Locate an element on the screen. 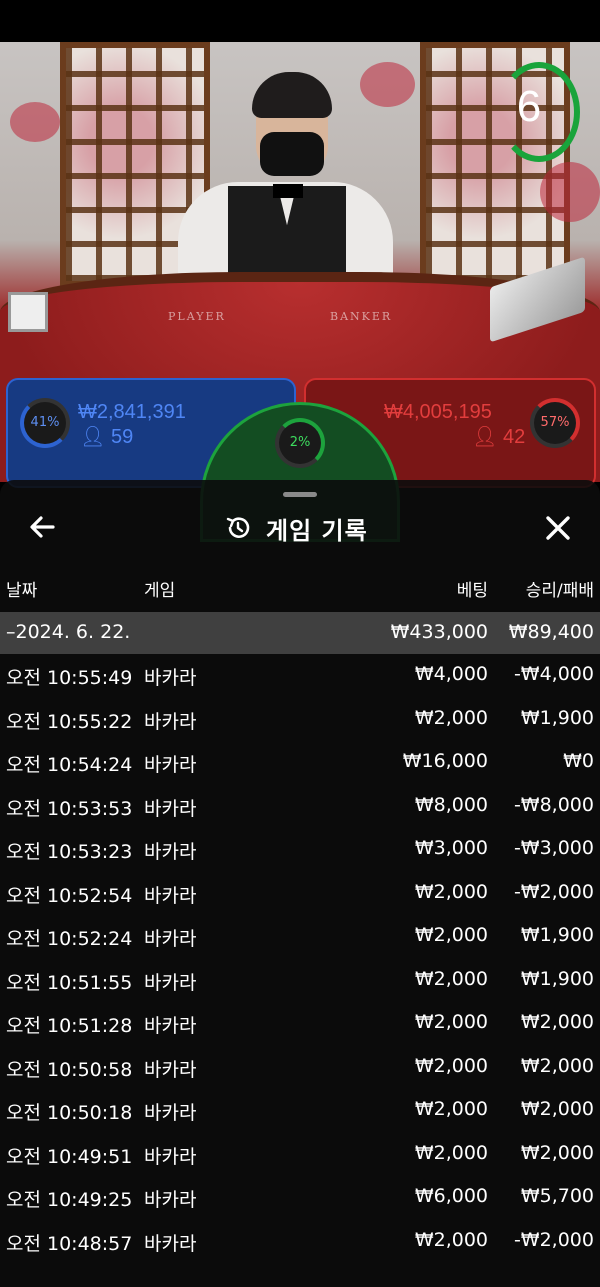 The height and width of the screenshot is (1287, 600). history-row: 오전 10:52:24 바카라 ₩2,000 ₩1,900 is located at coordinates (300, 937).